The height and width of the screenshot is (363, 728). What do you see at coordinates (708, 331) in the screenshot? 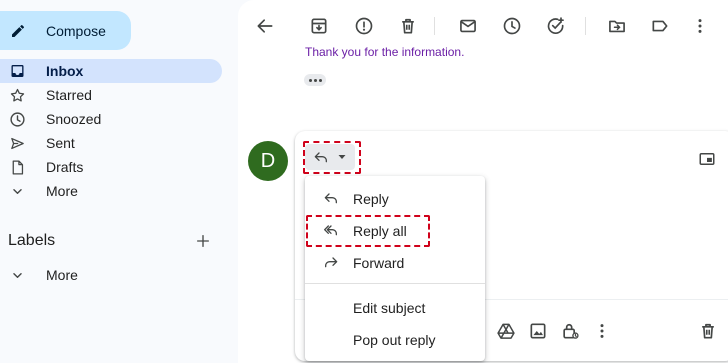
I see `discard-draft-icon` at bounding box center [708, 331].